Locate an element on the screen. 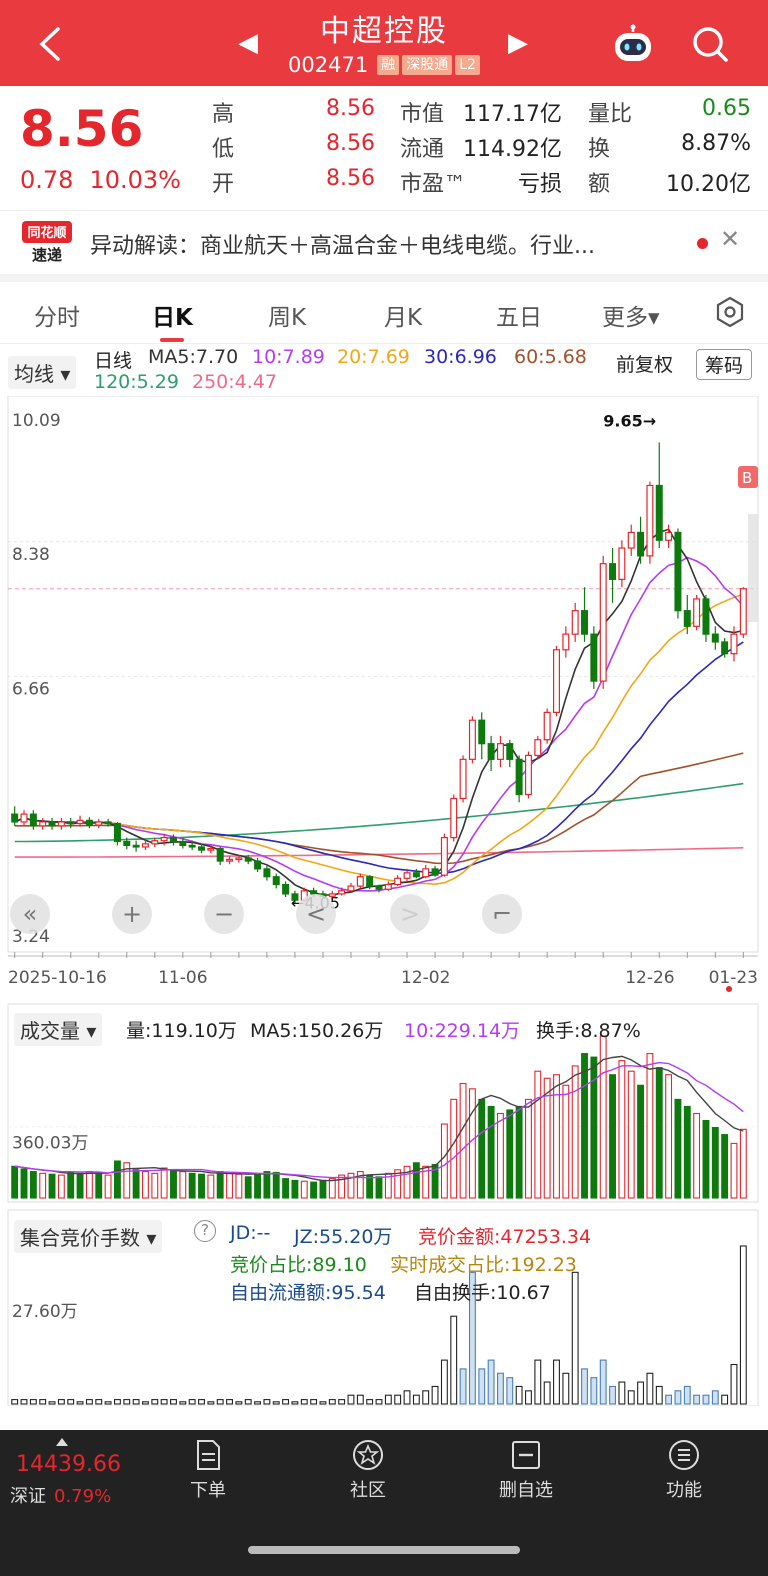 The width and height of the screenshot is (768, 1576). unread-dot is located at coordinates (702, 243).